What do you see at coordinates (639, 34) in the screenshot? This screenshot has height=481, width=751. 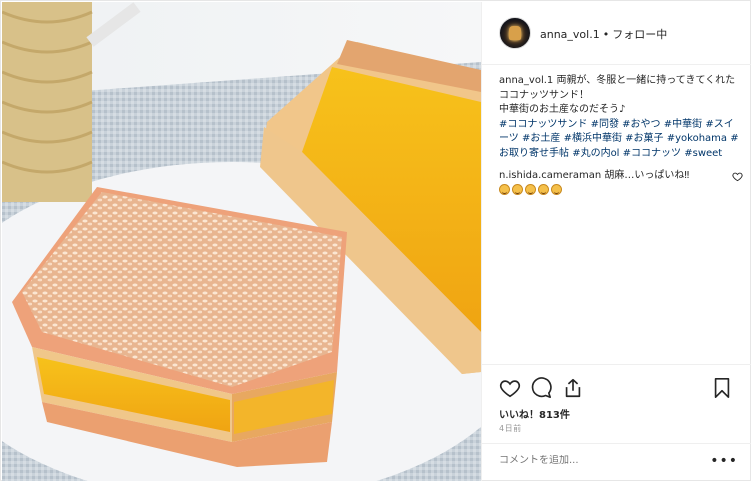 I see `follow-status-button: フォロー中` at bounding box center [639, 34].